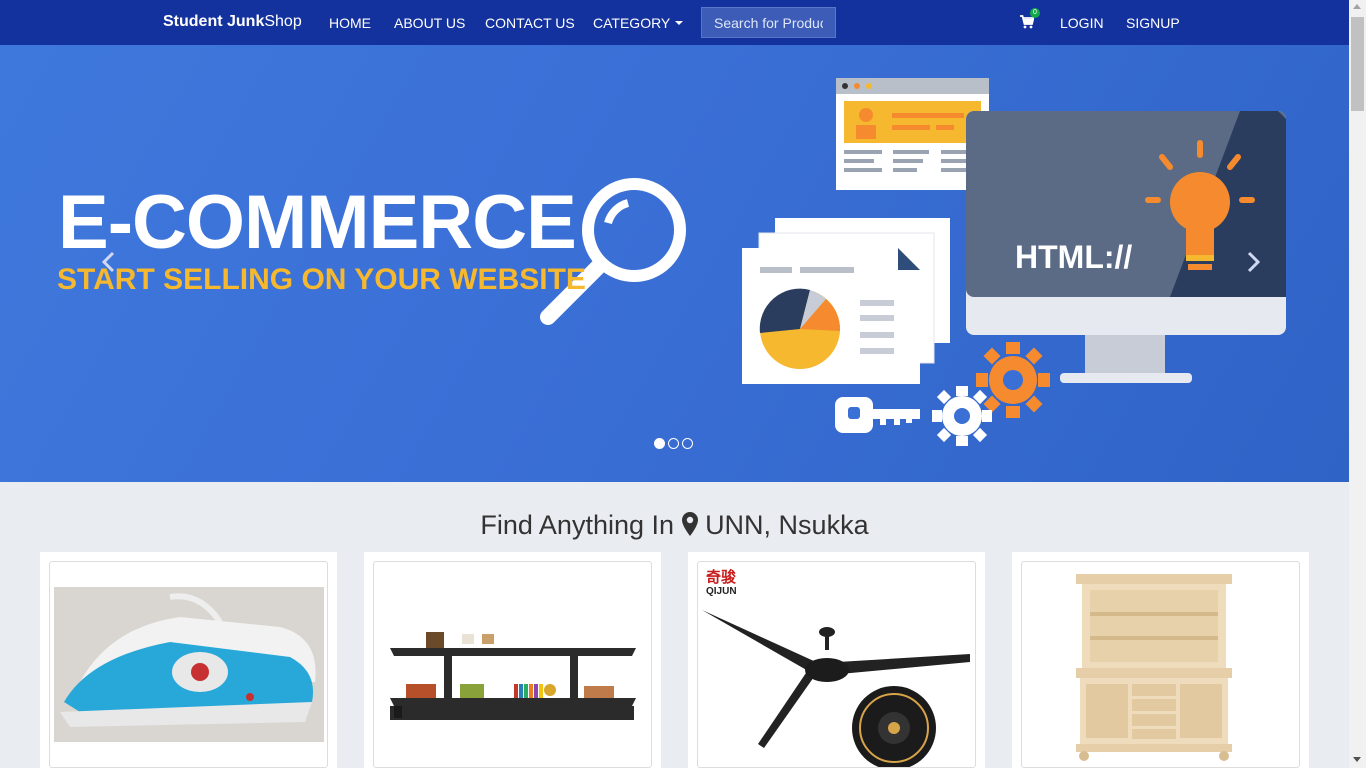 The height and width of the screenshot is (768, 1366). Describe the element at coordinates (721, 577) in the screenshot. I see `fan-brand-logo: 奇骏` at that location.